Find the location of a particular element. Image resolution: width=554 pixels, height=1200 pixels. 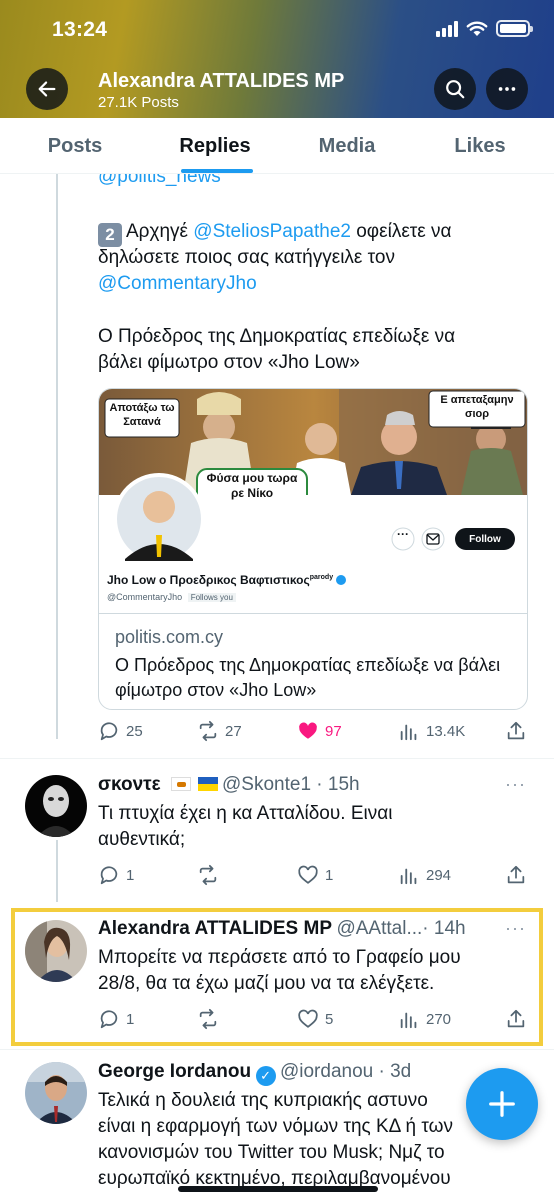

tweet-author-line: George Iordanou ✓ @iordanou · 3d is located at coordinates (254, 1073).